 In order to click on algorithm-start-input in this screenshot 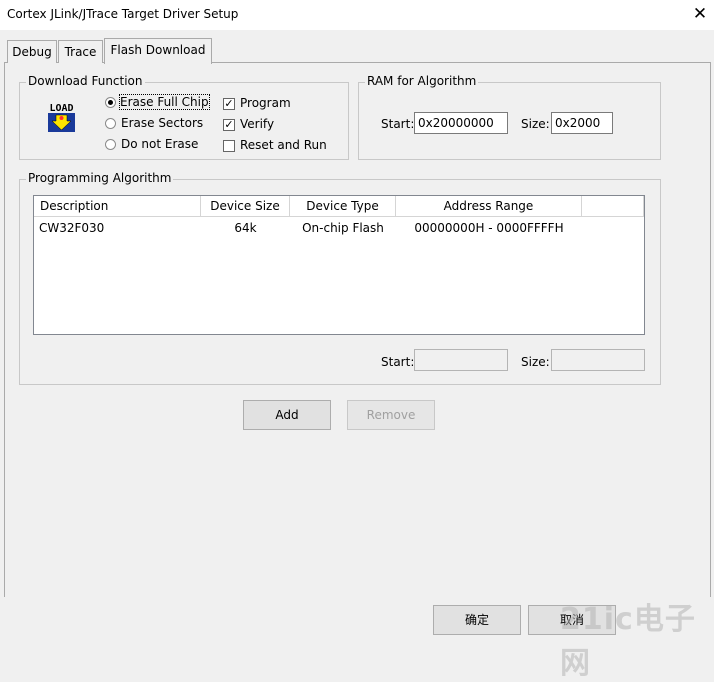, I will do `click(461, 360)`.